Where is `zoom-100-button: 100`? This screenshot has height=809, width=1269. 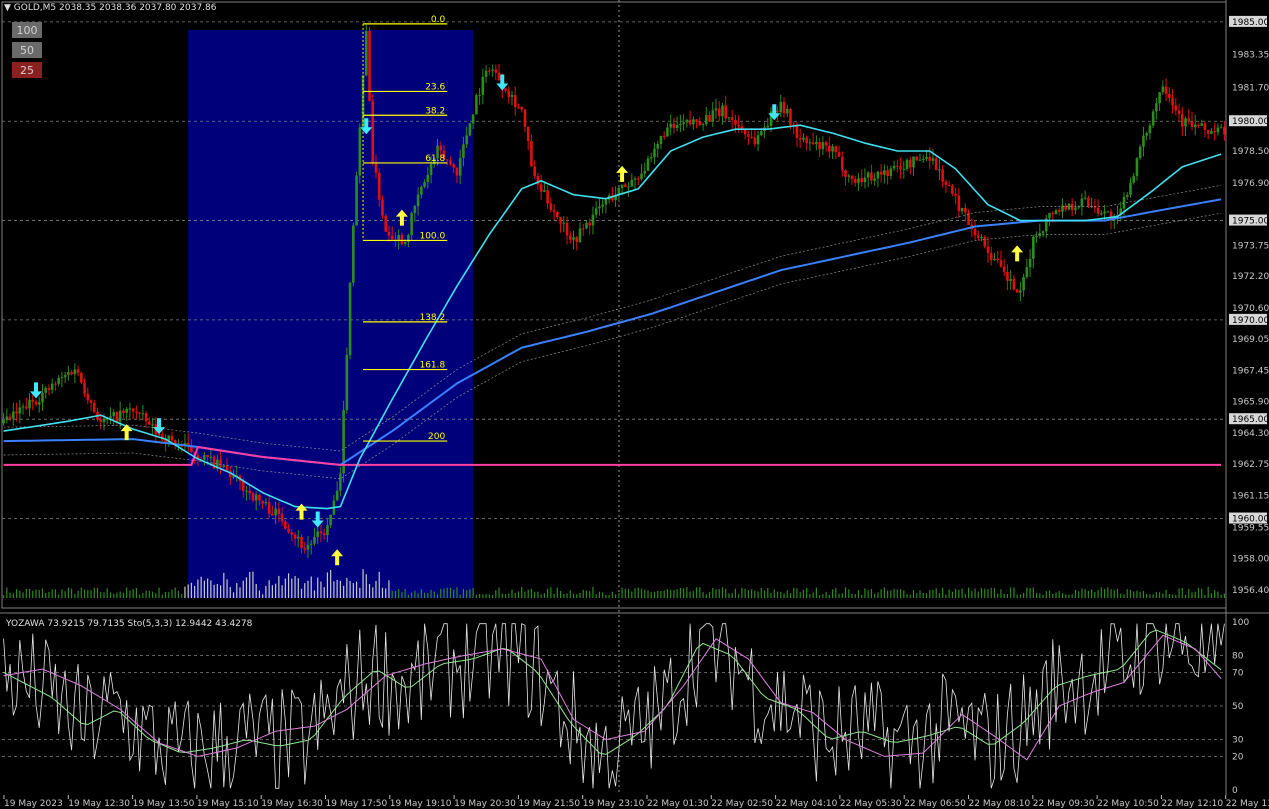
zoom-100-button: 100 is located at coordinates (27, 30).